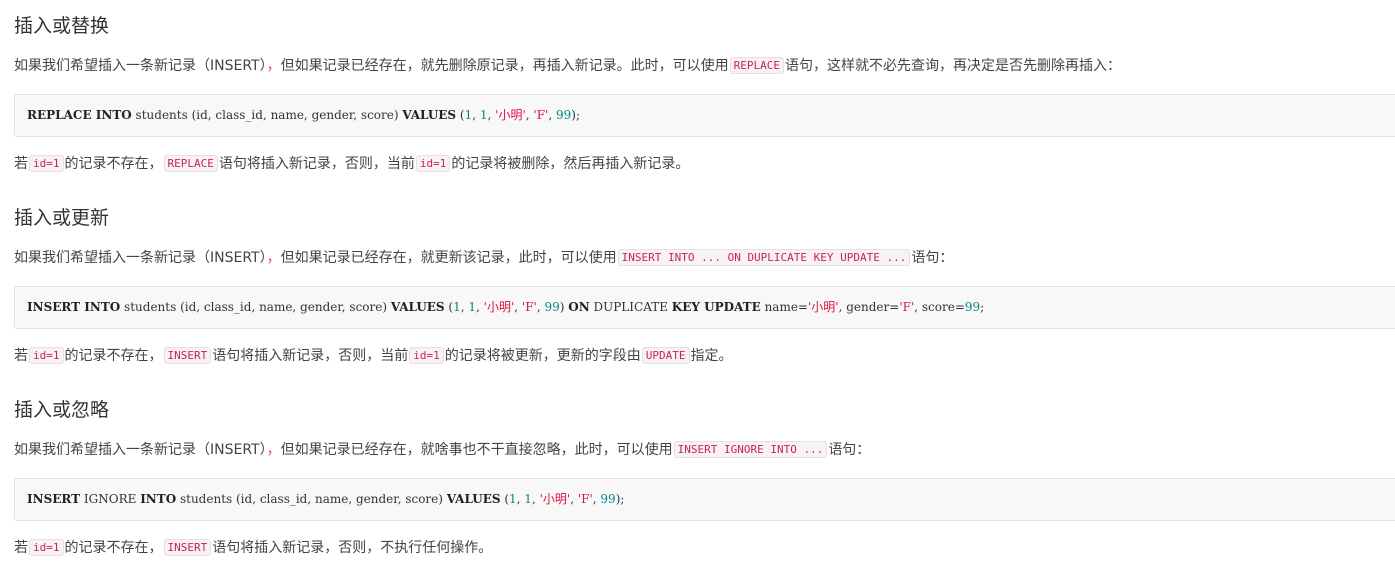  Describe the element at coordinates (62, 26) in the screenshot. I see `section-heading-replace: 插入或替换` at that location.